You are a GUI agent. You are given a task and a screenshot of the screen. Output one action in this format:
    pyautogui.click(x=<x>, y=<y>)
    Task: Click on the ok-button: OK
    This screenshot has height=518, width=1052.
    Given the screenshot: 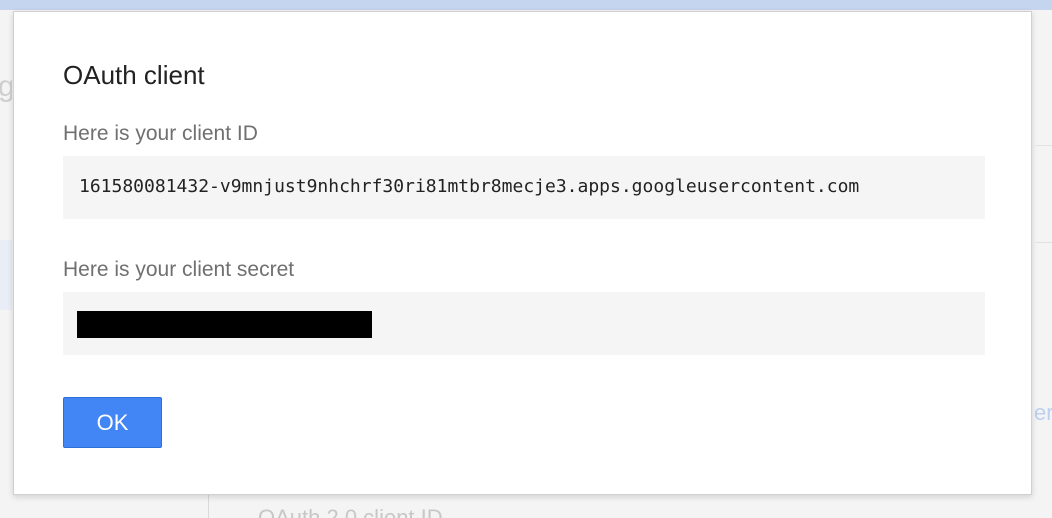 What is the action you would take?
    pyautogui.click(x=112, y=422)
    